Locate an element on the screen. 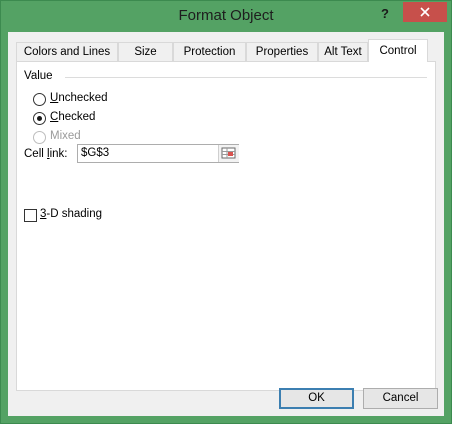 This screenshot has height=424, width=452. value-group-label: Value is located at coordinates (38, 76).